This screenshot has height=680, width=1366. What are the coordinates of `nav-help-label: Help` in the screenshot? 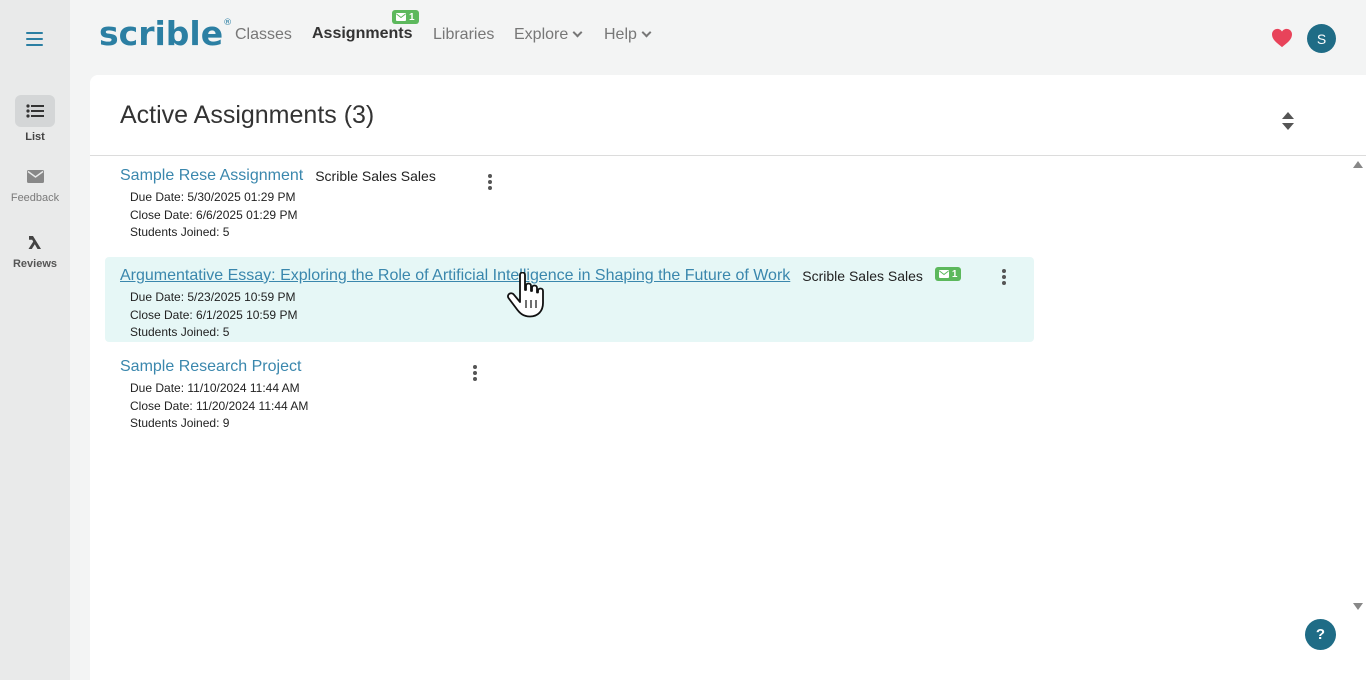 It's located at (620, 34).